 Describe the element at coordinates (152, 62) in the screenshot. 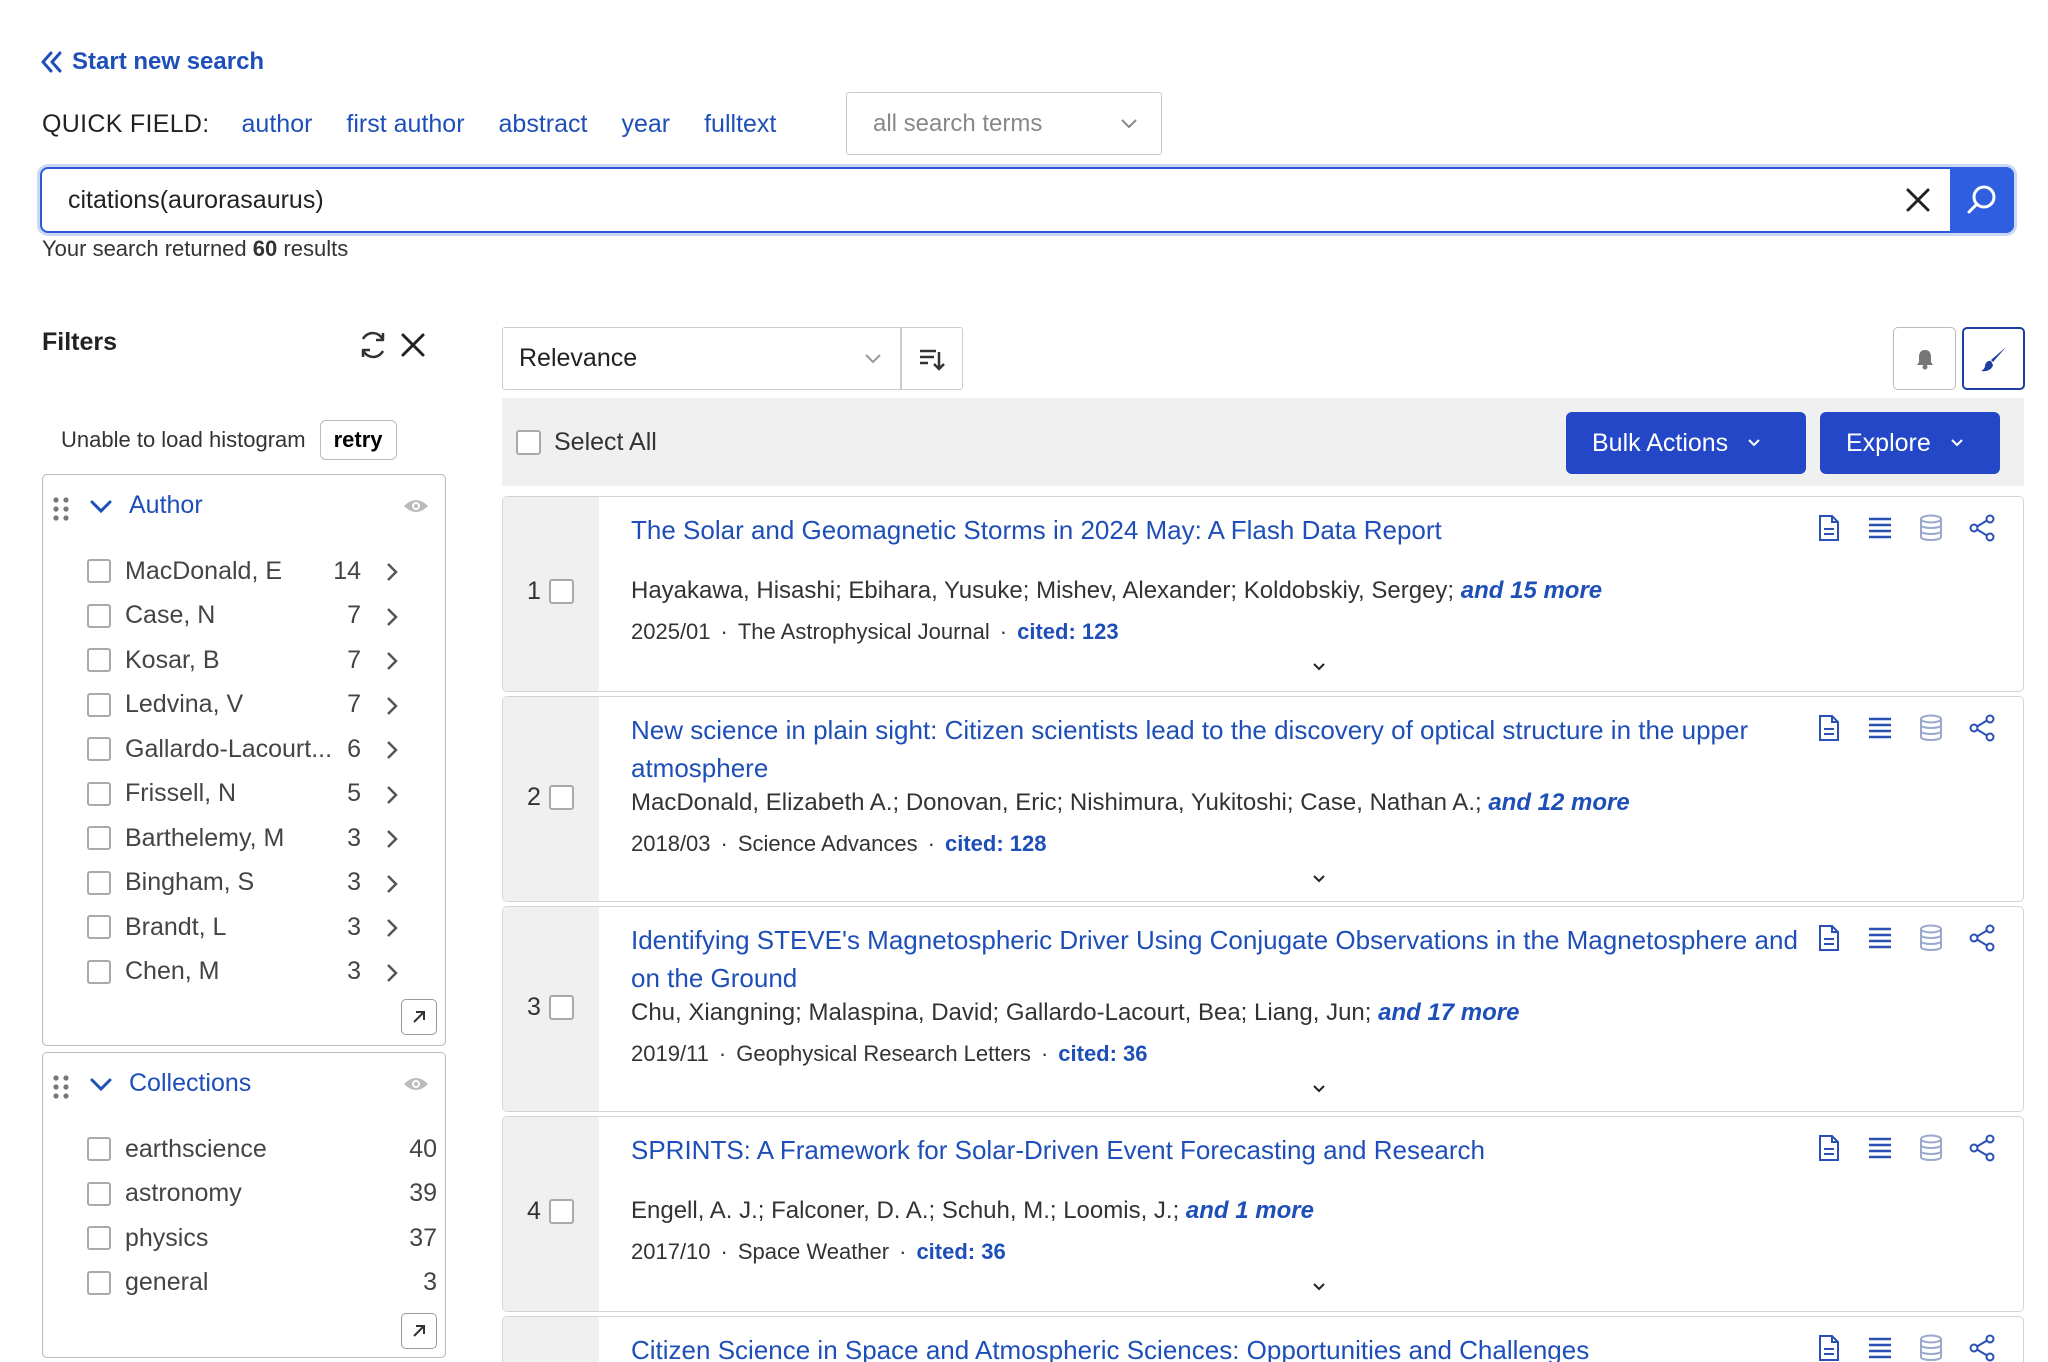

I see `start-new-search-link: Start new search` at that location.